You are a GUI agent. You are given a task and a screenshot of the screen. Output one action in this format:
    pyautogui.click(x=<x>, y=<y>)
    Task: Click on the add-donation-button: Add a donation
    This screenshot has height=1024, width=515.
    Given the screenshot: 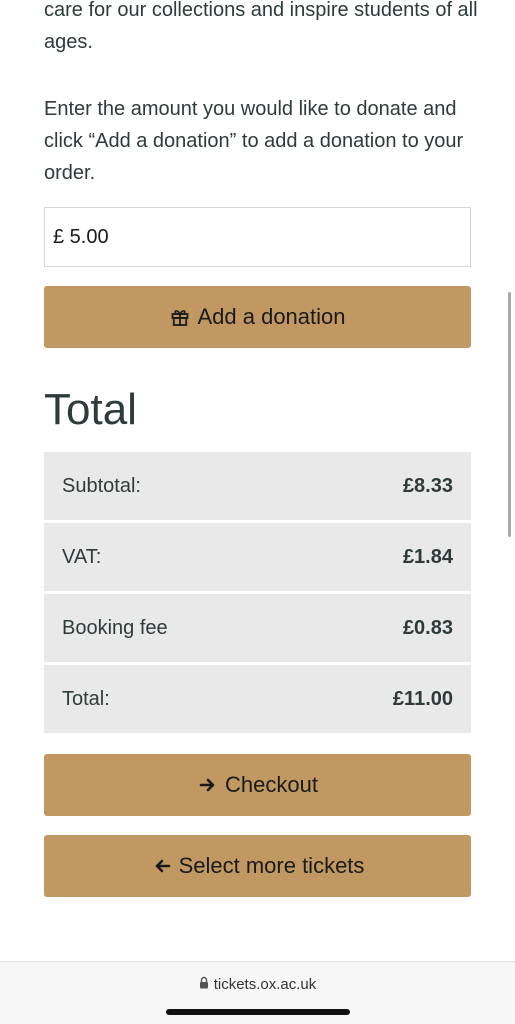 What is the action you would take?
    pyautogui.click(x=257, y=317)
    